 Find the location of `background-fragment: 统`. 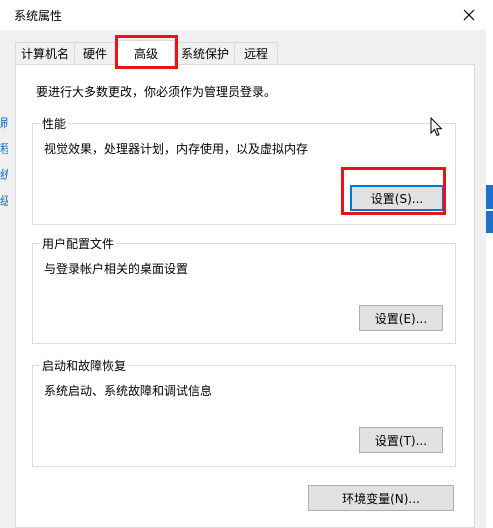

background-fragment: 统 is located at coordinates (4, 175).